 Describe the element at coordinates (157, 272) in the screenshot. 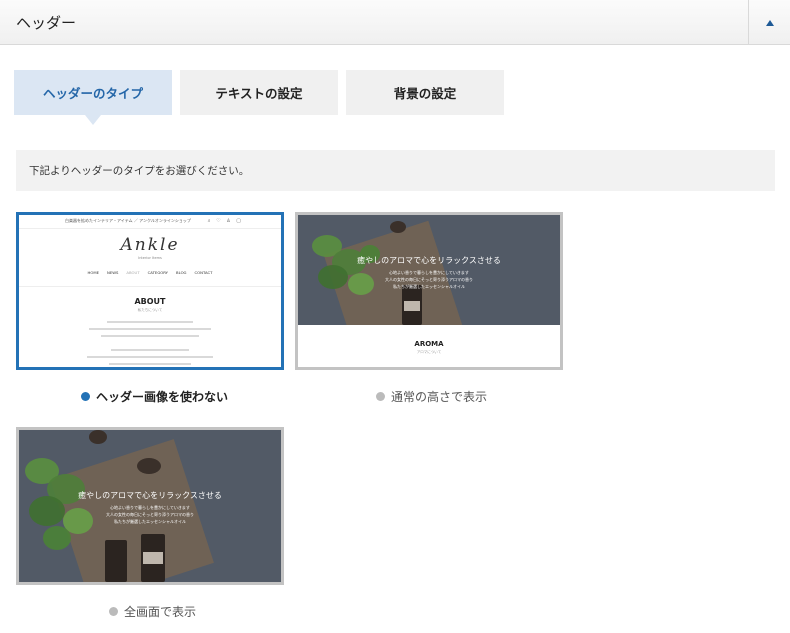

I see `preview-nav-item: CATEGORY` at that location.